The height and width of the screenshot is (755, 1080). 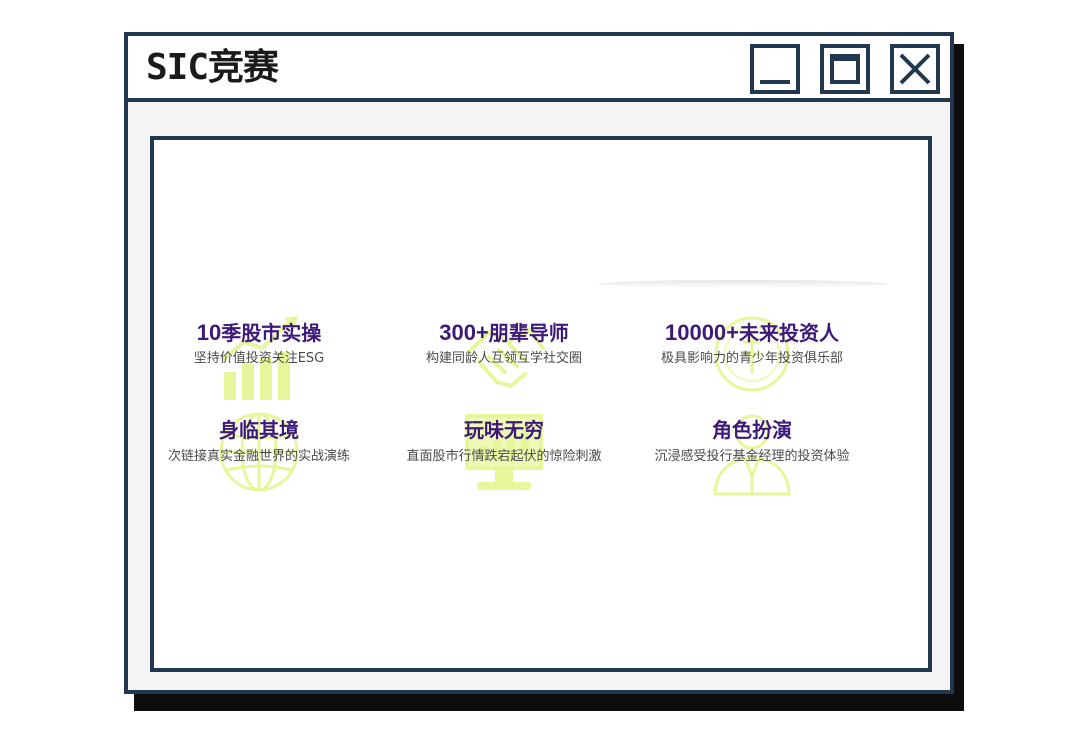 What do you see at coordinates (504, 431) in the screenshot?
I see `feature-title: 玩味无穷` at bounding box center [504, 431].